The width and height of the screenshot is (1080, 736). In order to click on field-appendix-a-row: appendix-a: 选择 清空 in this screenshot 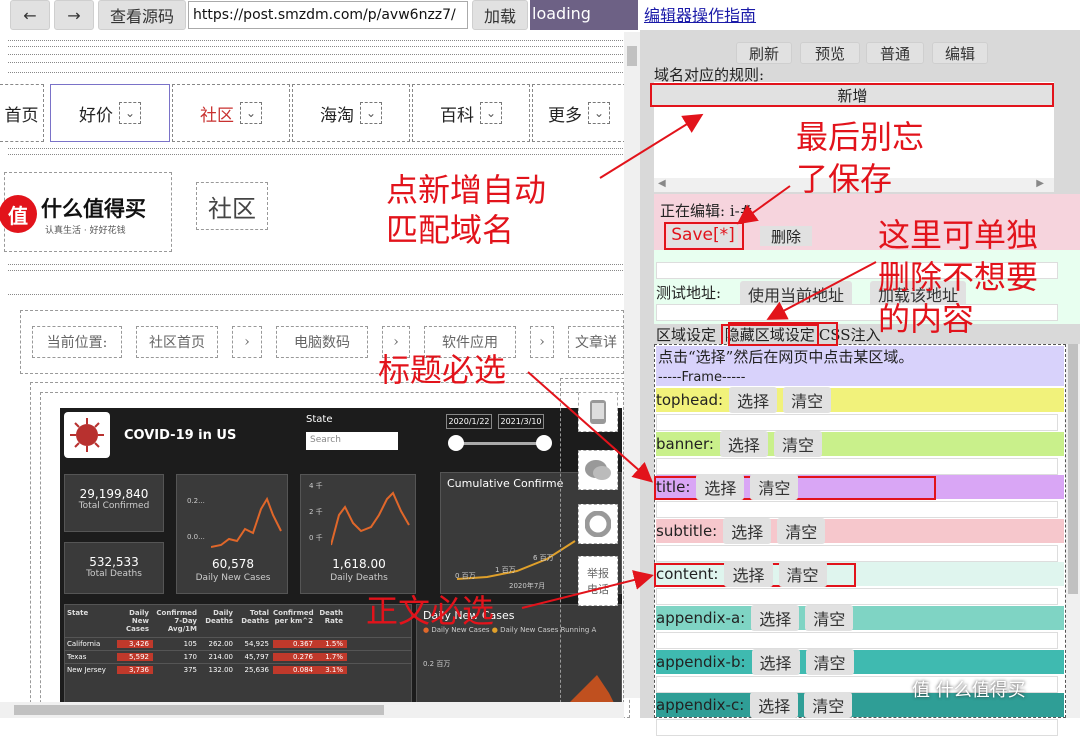, I will do `click(796, 618)`.